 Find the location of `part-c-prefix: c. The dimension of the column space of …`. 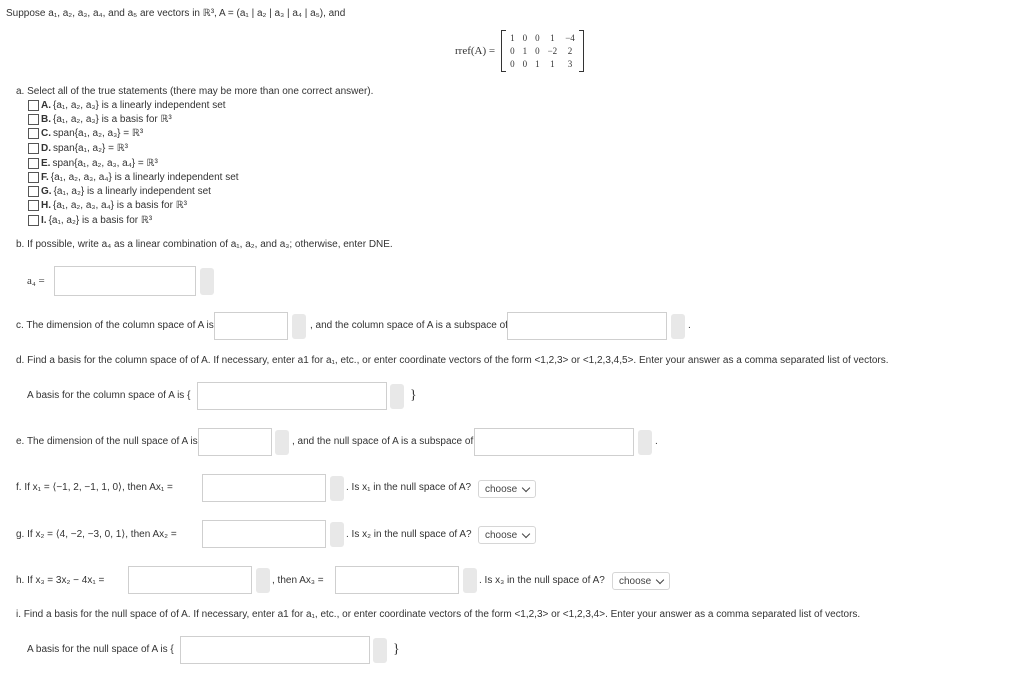

part-c-prefix: c. The dimension of the column space of … is located at coordinates (115, 325).